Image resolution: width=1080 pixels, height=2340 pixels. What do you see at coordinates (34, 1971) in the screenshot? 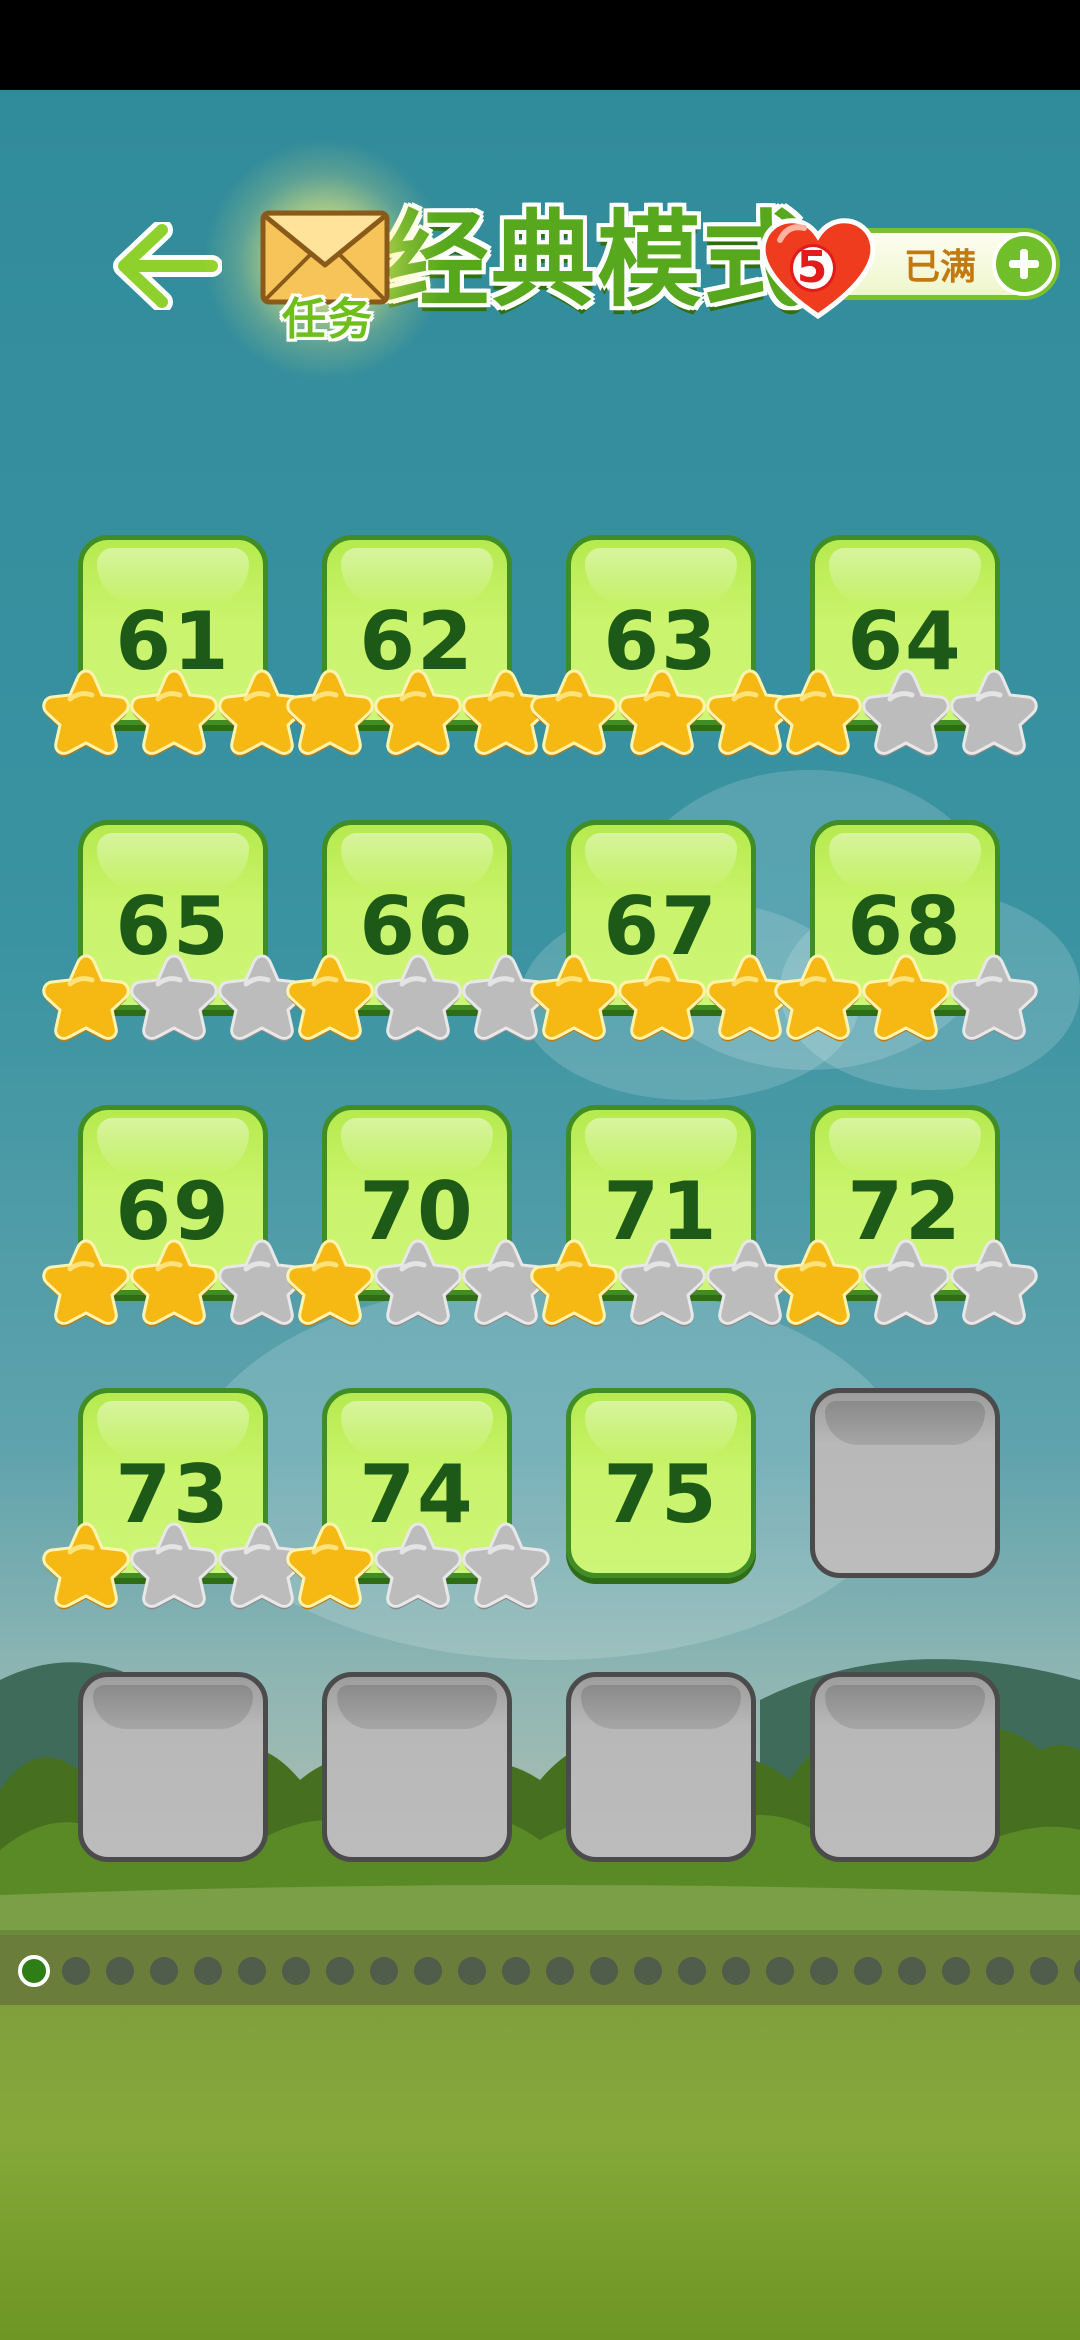
I see `page-dot-active` at bounding box center [34, 1971].